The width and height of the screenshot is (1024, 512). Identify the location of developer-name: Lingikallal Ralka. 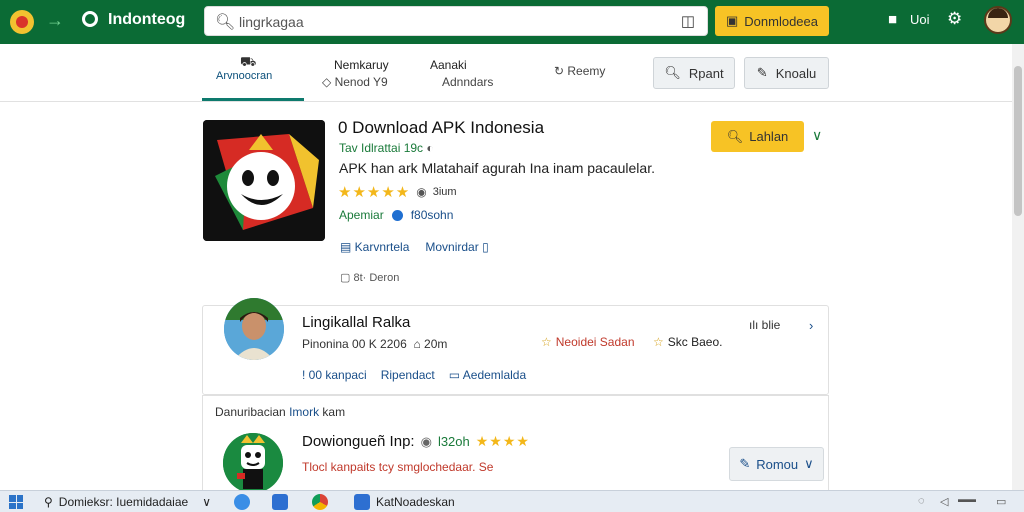
(356, 322).